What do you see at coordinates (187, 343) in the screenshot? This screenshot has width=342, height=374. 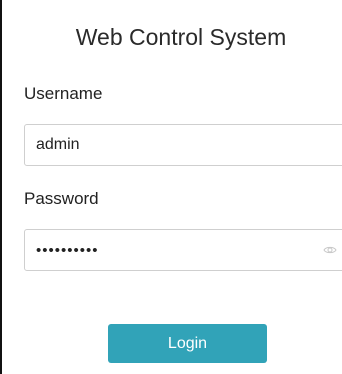 I see `login-button: Login` at bounding box center [187, 343].